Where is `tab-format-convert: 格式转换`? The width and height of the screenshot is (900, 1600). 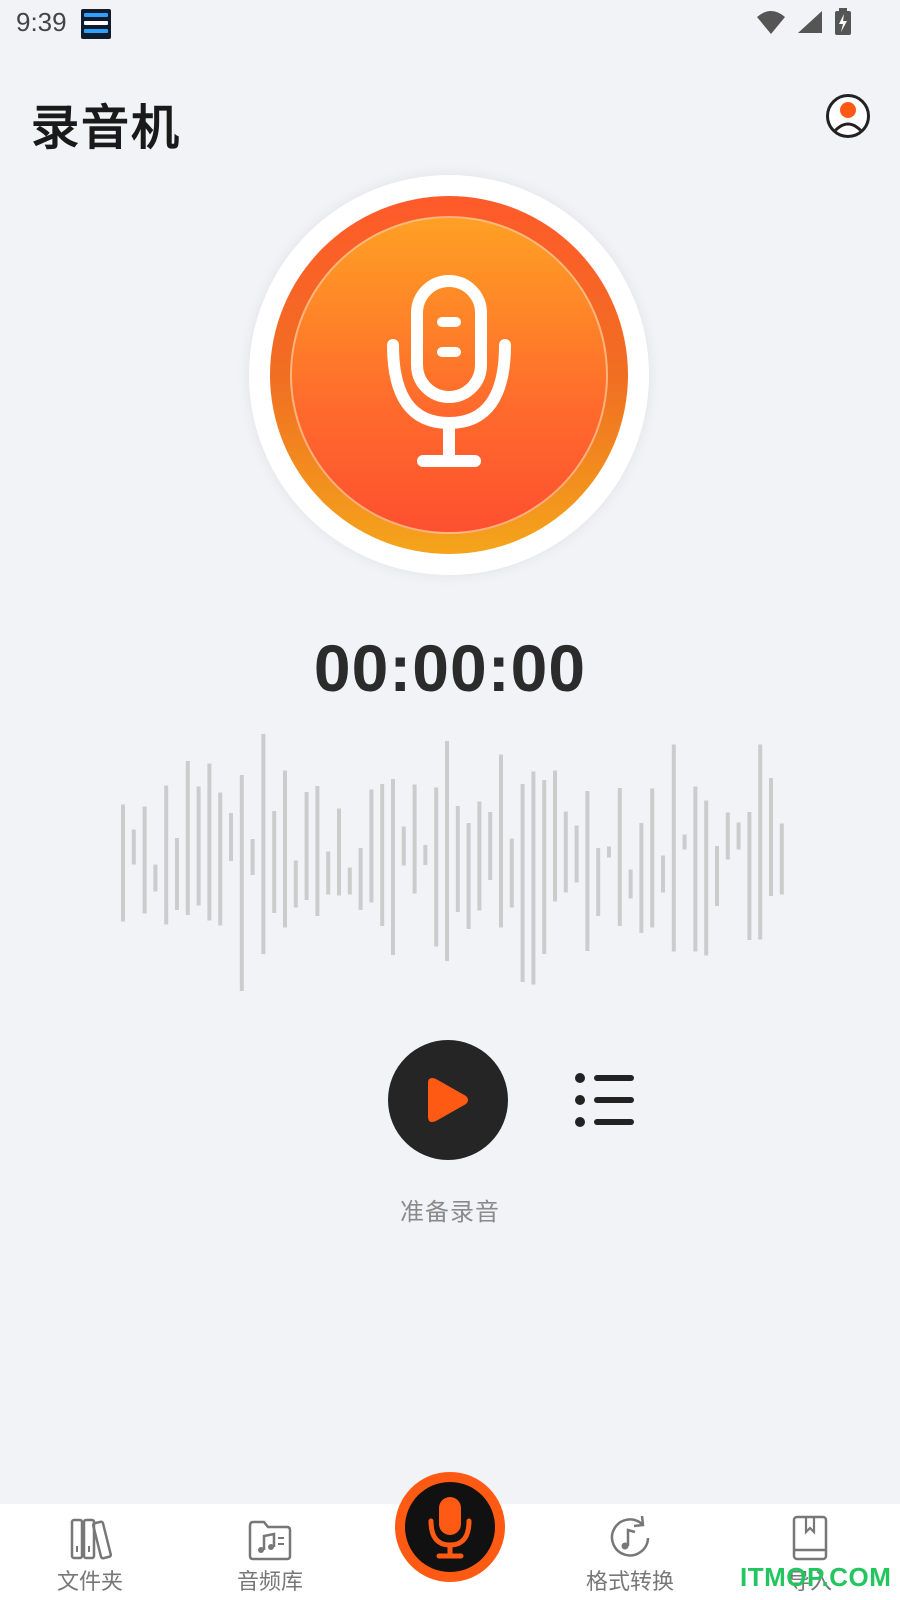
tab-format-convert: 格式转换 is located at coordinates (630, 1552).